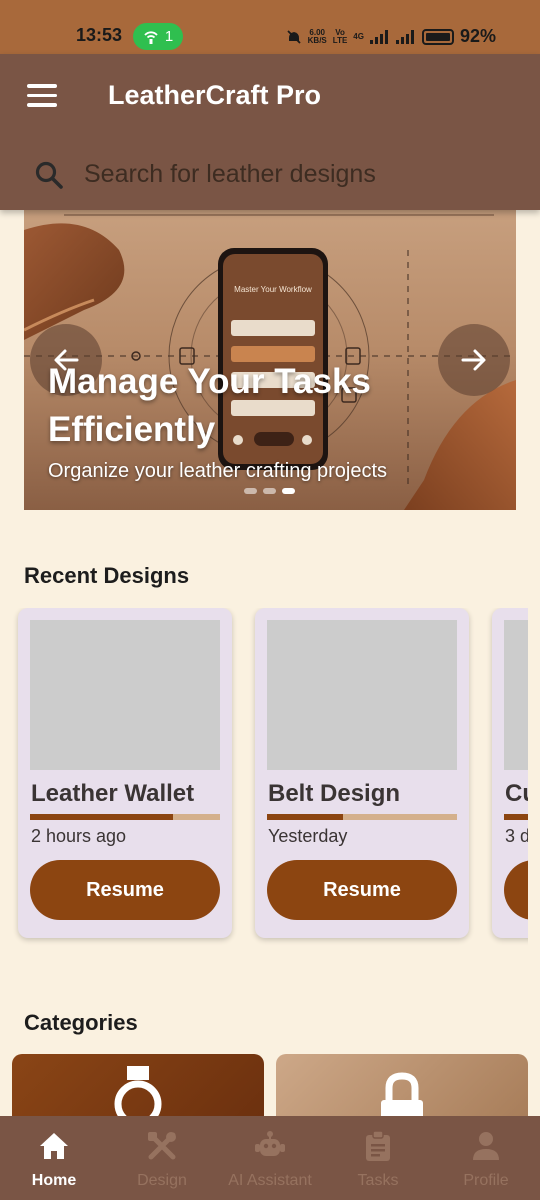 This screenshot has width=540, height=1200. What do you see at coordinates (402, 1094) in the screenshot?
I see `lock-icon` at bounding box center [402, 1094].